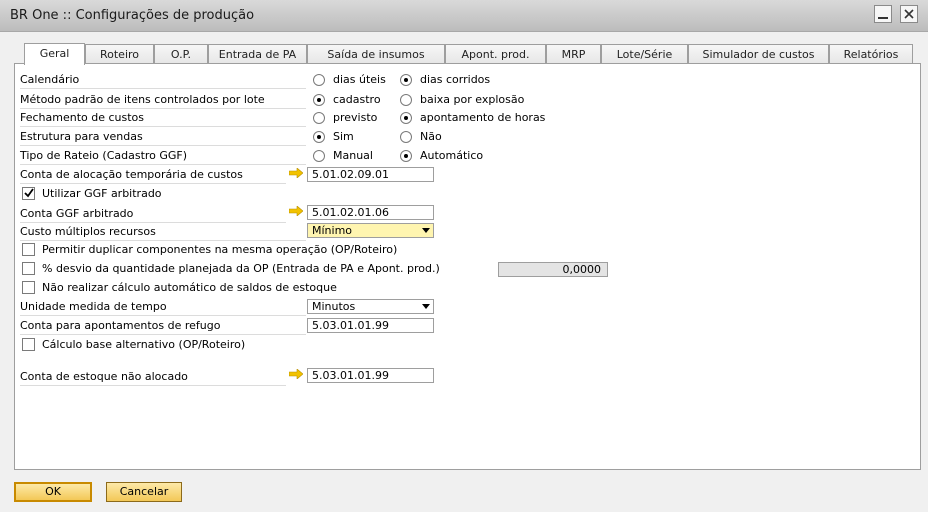 Image resolution: width=928 pixels, height=512 pixels. What do you see at coordinates (181, 54) in the screenshot?
I see `tab-op: O.P.` at bounding box center [181, 54].